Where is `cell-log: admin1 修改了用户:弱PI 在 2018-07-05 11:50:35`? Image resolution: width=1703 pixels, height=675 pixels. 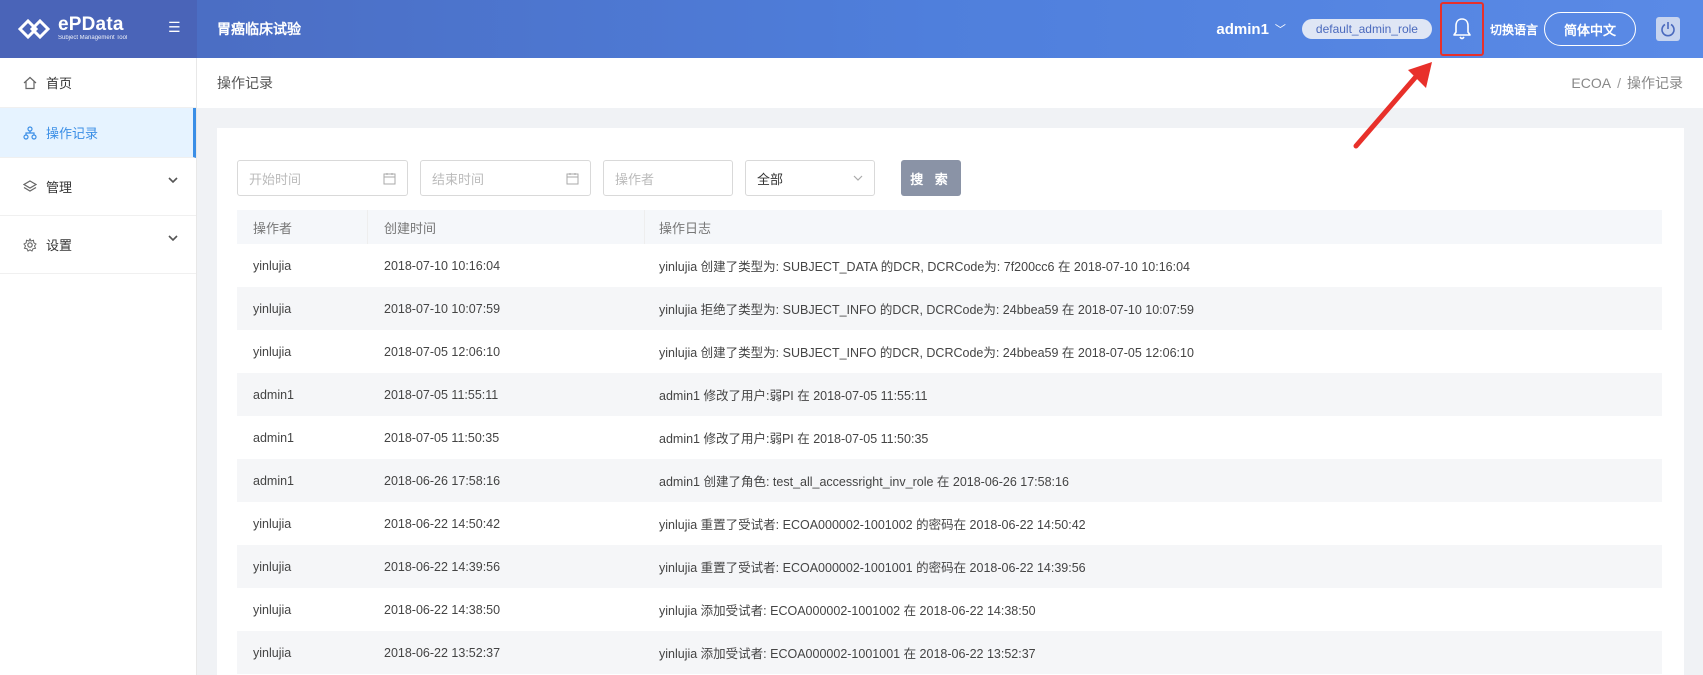
cell-log: admin1 修改了用户:弱PI 在 2018-07-05 11:50:35 is located at coordinates (794, 439).